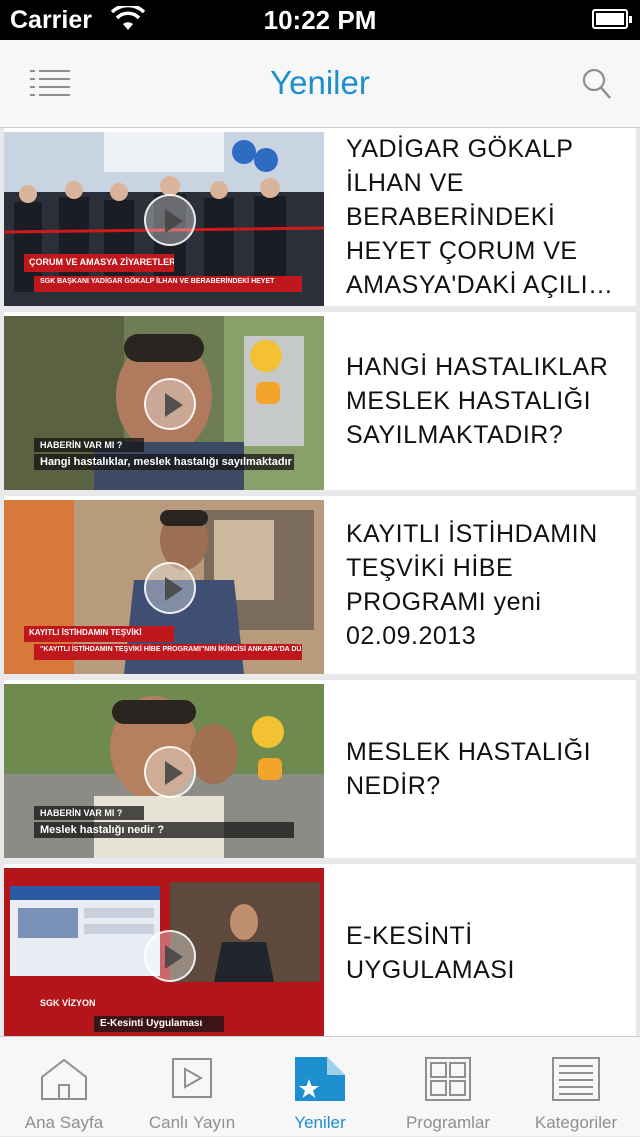 Image resolution: width=640 pixels, height=1137 pixels. I want to click on thumbnail-banner: KAYITLI İSTİHDAMIN TEŞVİKİ, so click(99, 634).